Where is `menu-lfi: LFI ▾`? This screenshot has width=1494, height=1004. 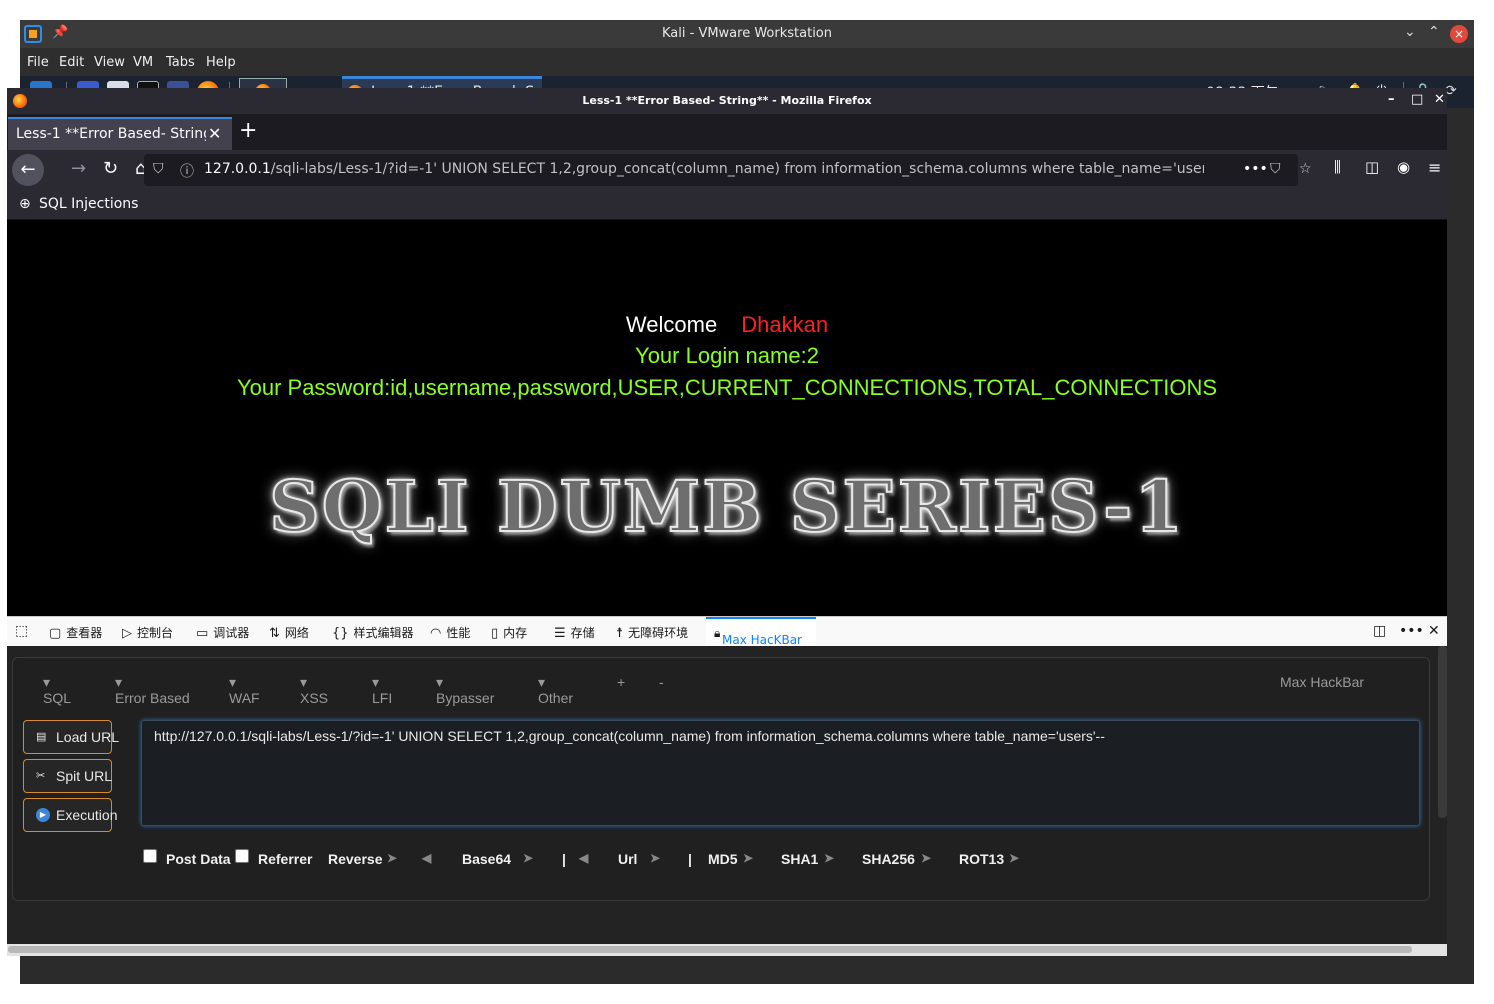
menu-lfi: LFI ▾ is located at coordinates (382, 690).